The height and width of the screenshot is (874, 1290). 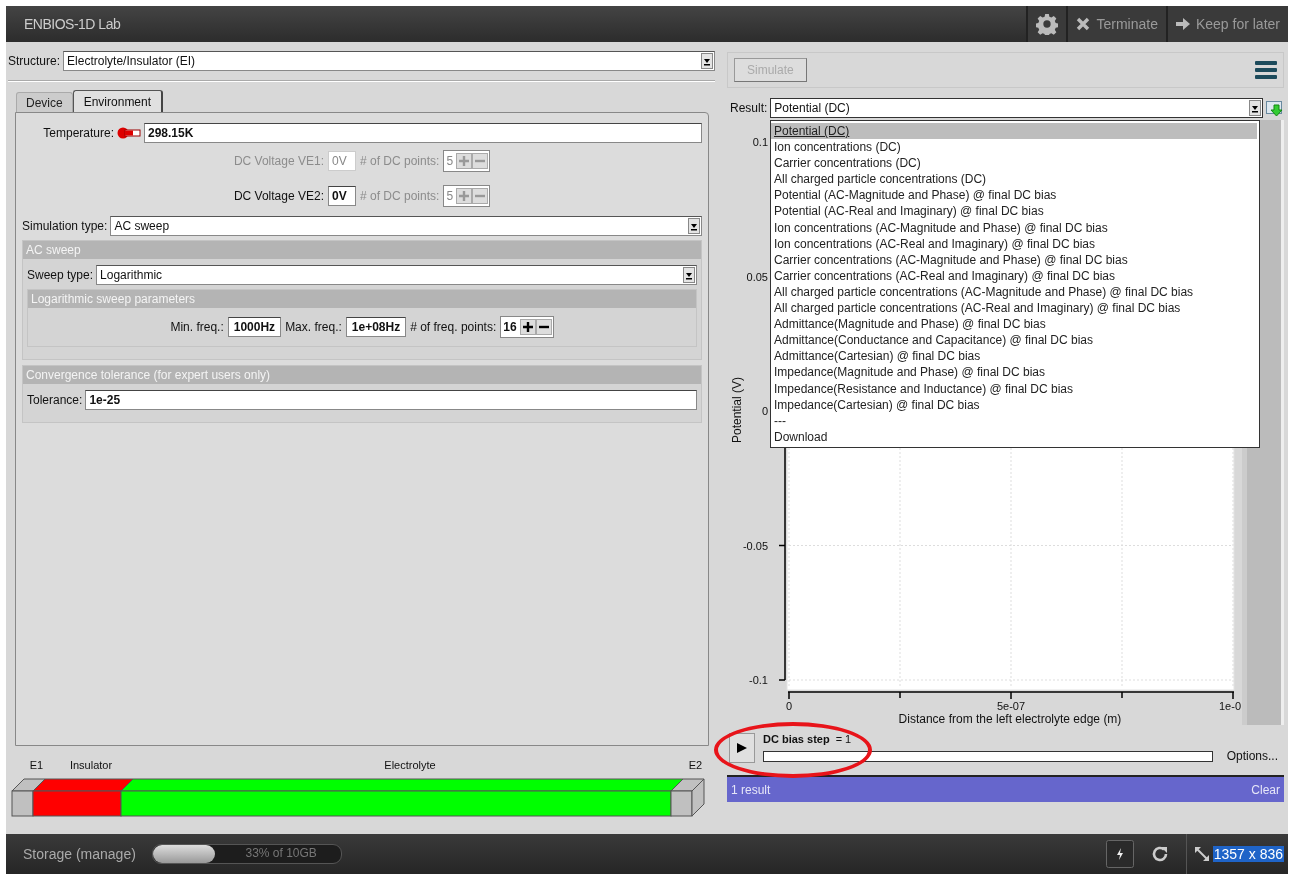 I want to click on dropdown-option: Ion concentrations (DC), so click(x=1014, y=147).